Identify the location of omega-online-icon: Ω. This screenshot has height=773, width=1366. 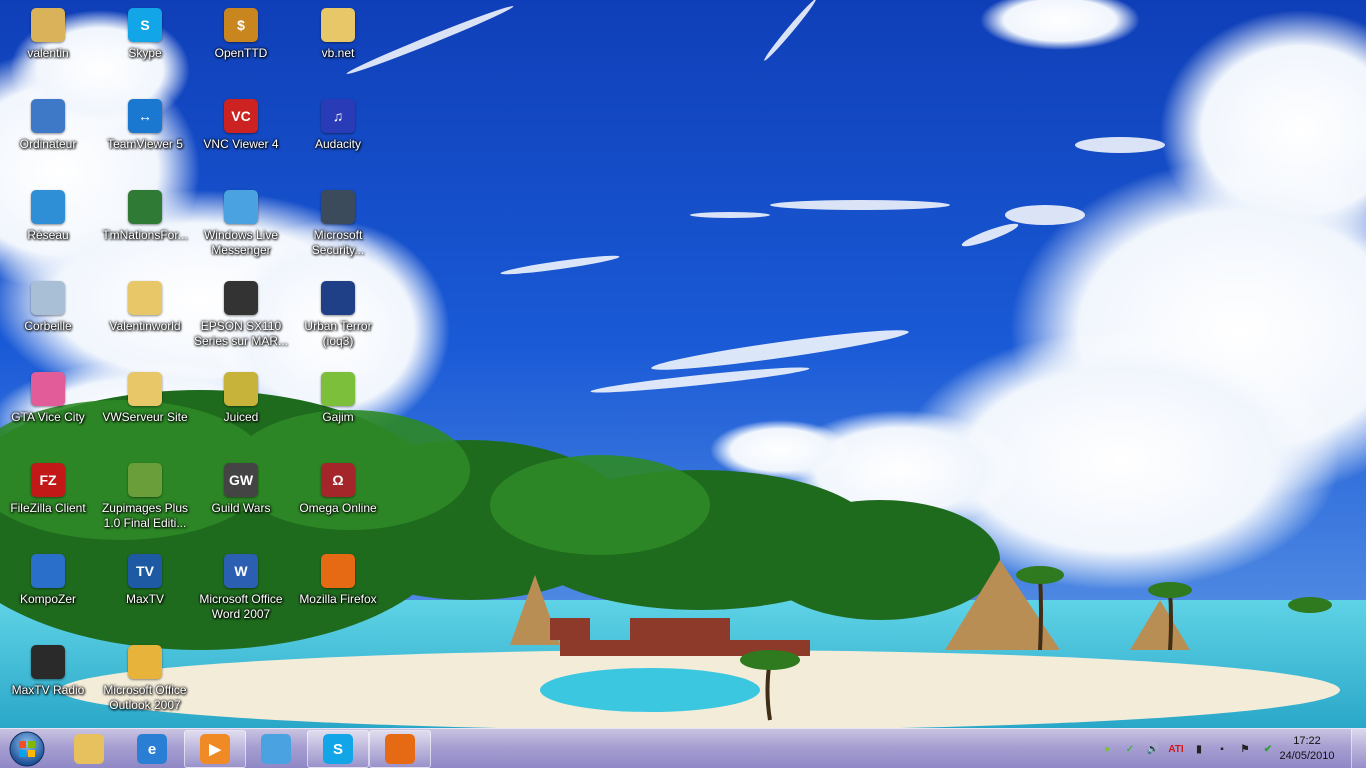
(338, 480).